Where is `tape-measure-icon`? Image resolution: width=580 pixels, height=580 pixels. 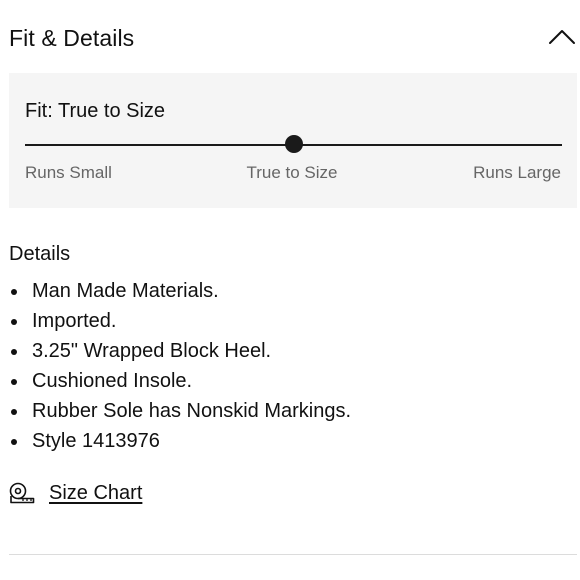
tape-measure-icon is located at coordinates (22, 493).